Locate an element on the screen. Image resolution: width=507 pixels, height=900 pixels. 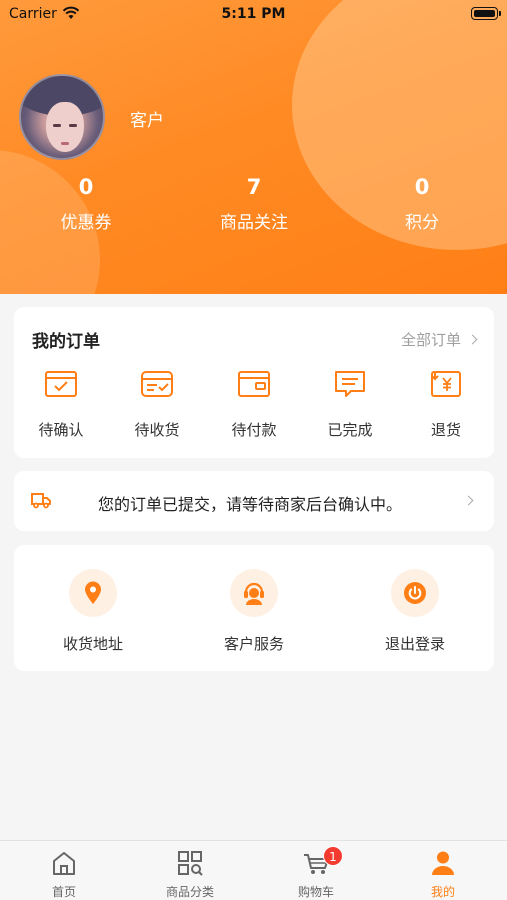
order-label: 已完成 is located at coordinates (350, 430).